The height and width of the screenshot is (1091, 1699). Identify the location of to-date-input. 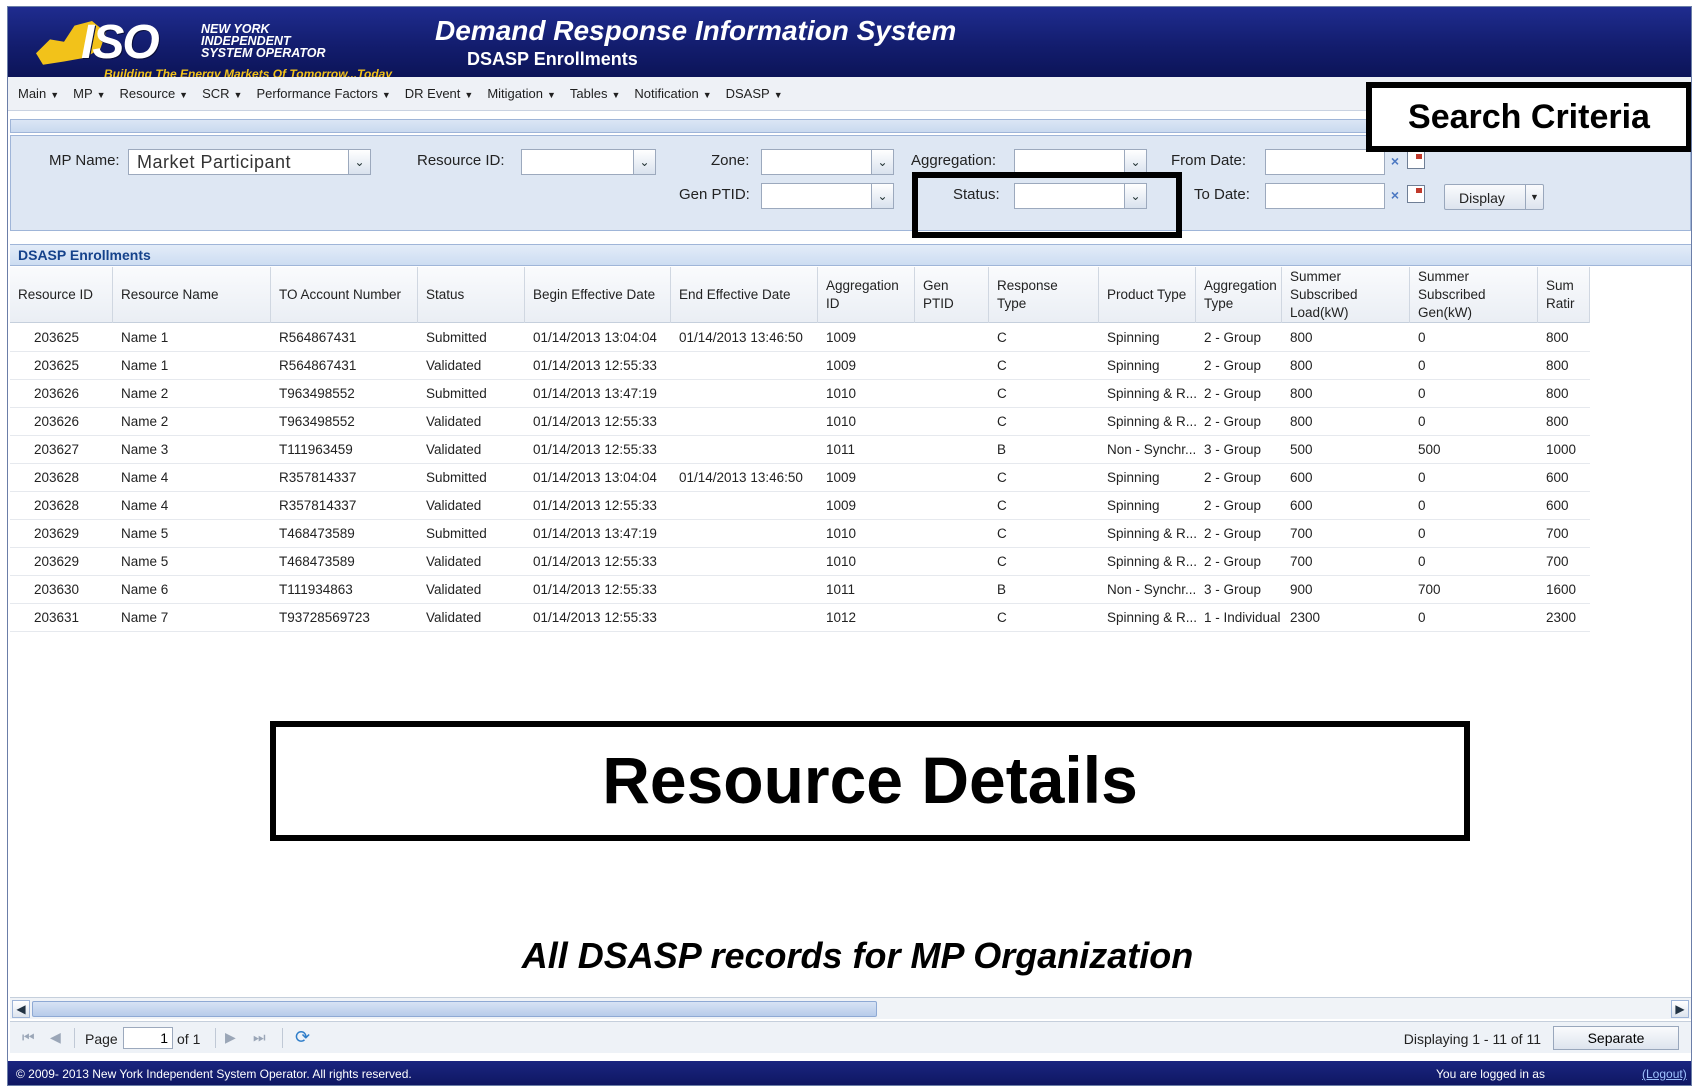
(1325, 196).